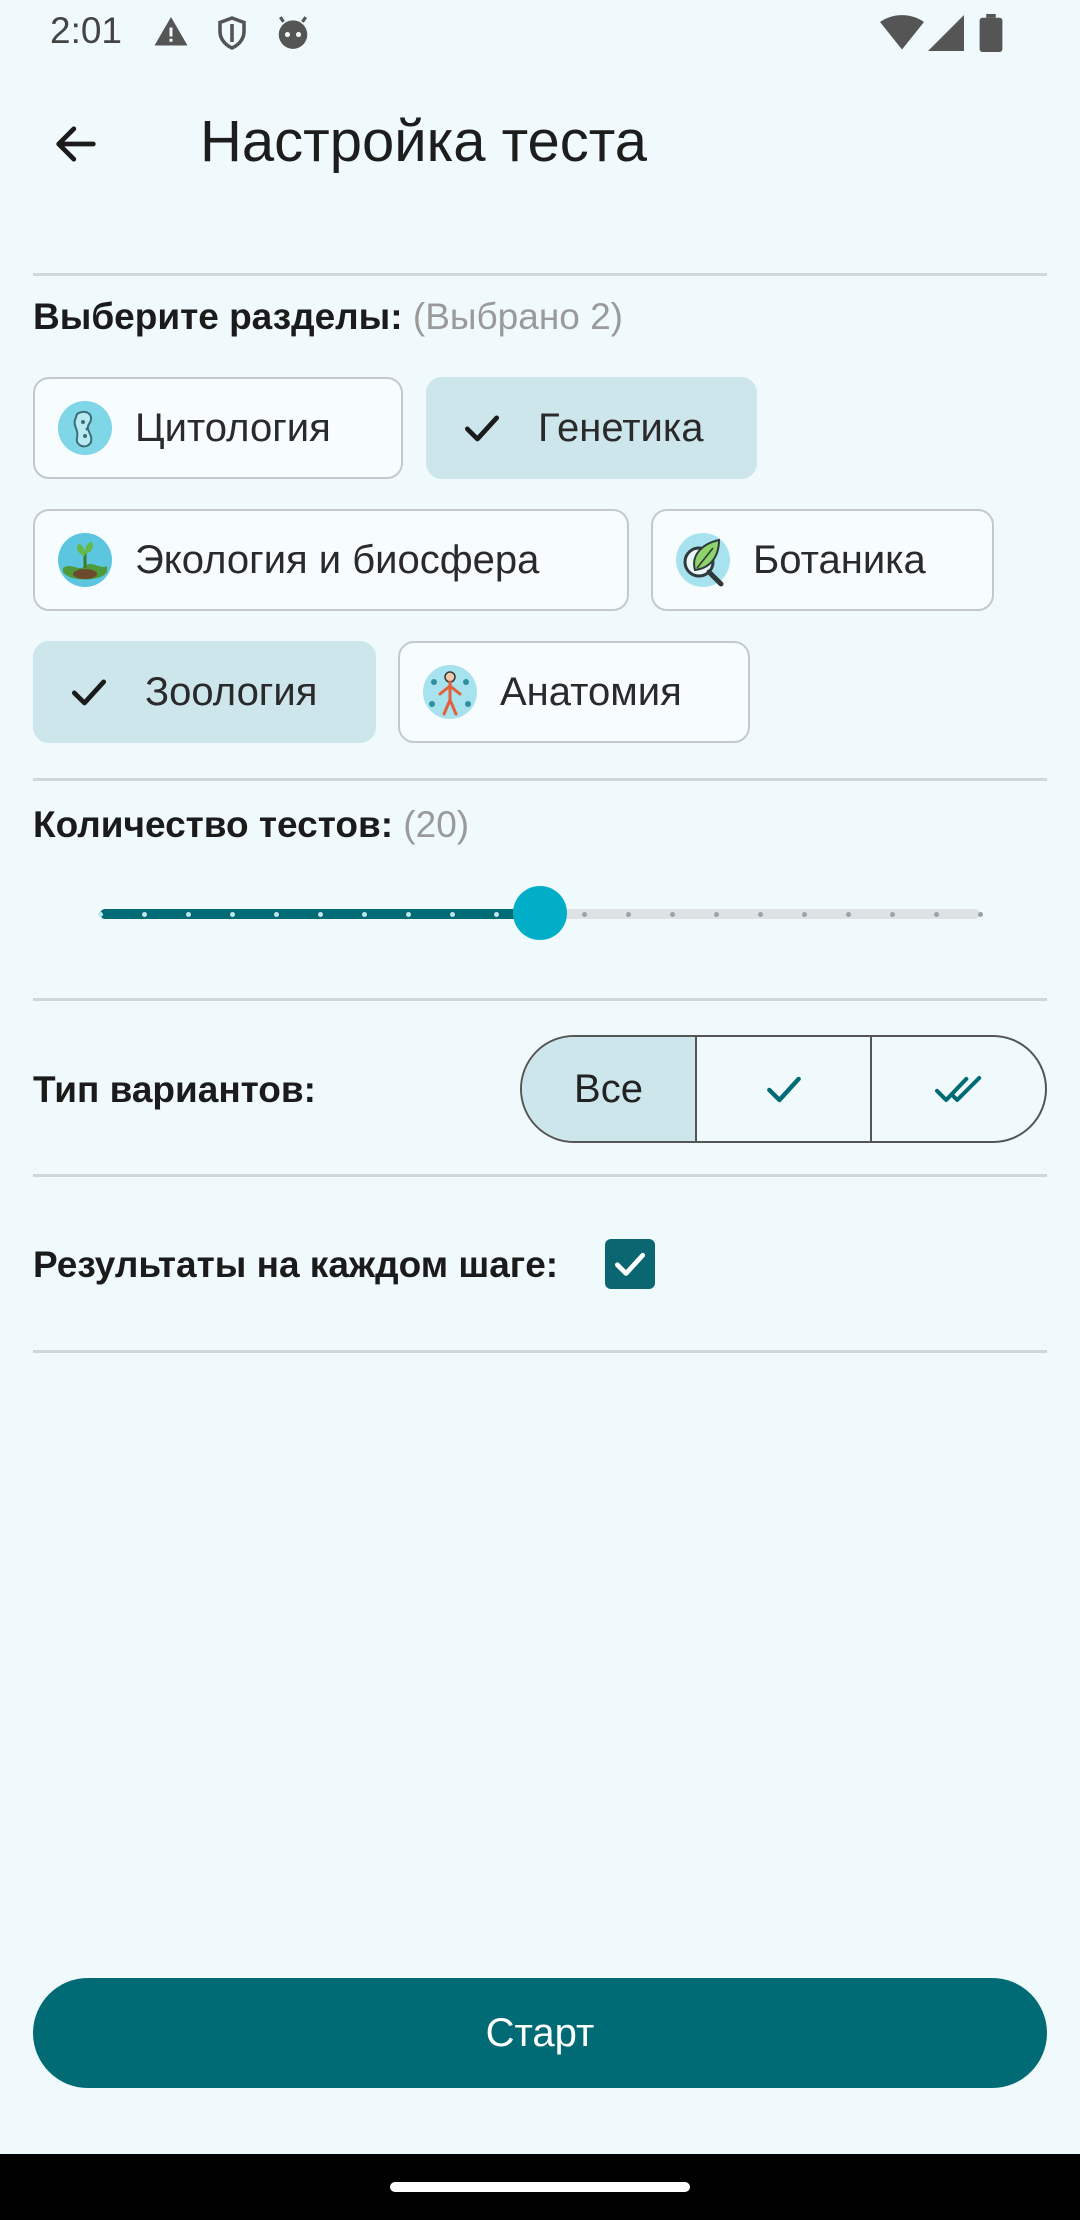 The width and height of the screenshot is (1080, 2220). I want to click on wifi-icon, so click(902, 32).